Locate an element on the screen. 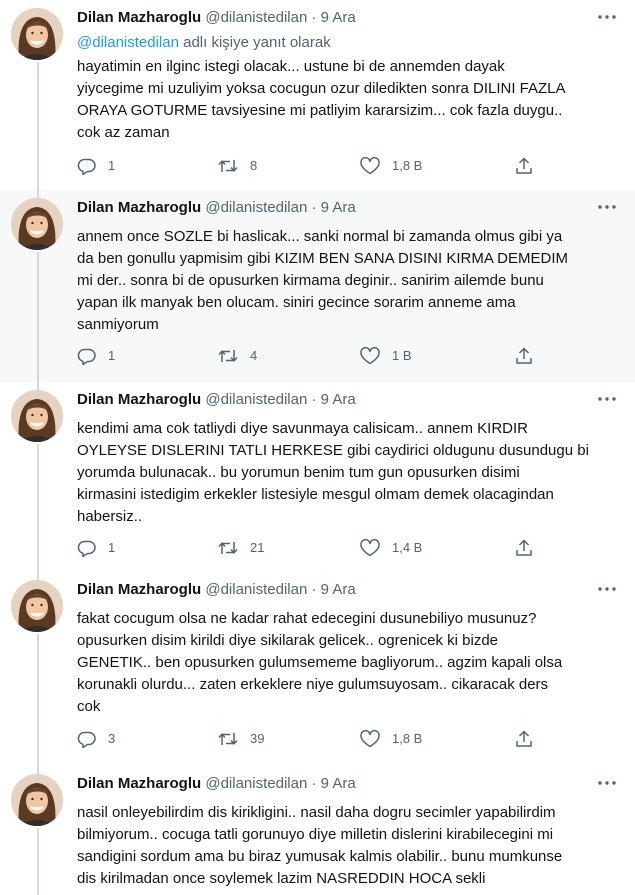  retweet-count: 21 is located at coordinates (257, 547).